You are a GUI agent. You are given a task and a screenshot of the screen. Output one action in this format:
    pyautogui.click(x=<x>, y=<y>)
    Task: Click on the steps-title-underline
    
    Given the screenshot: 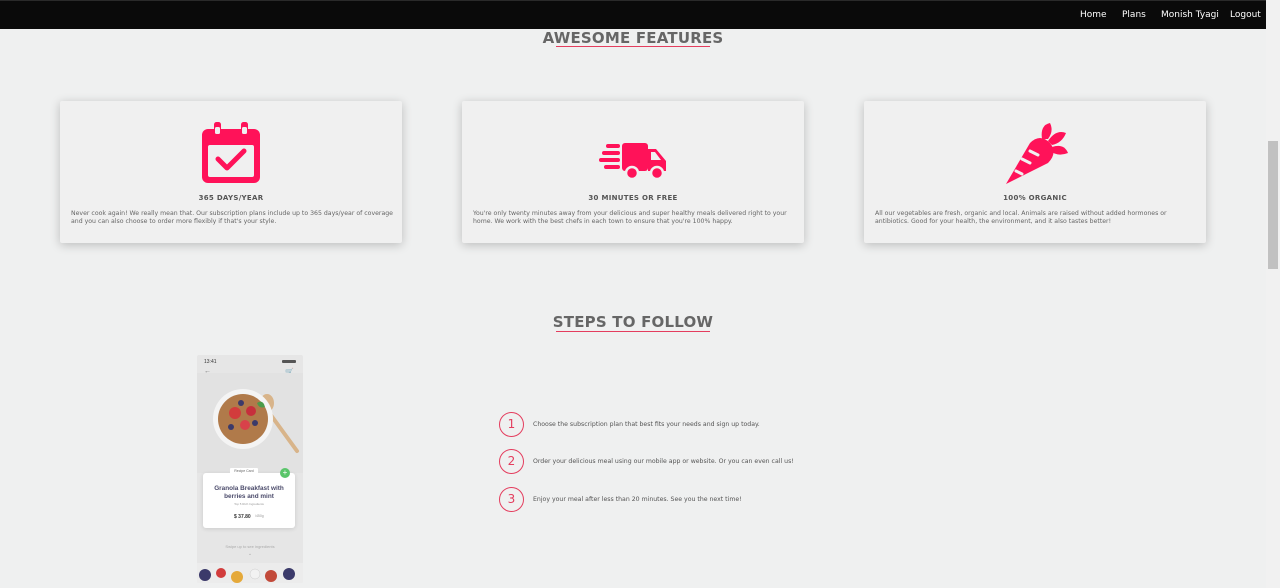 What is the action you would take?
    pyautogui.click(x=633, y=331)
    